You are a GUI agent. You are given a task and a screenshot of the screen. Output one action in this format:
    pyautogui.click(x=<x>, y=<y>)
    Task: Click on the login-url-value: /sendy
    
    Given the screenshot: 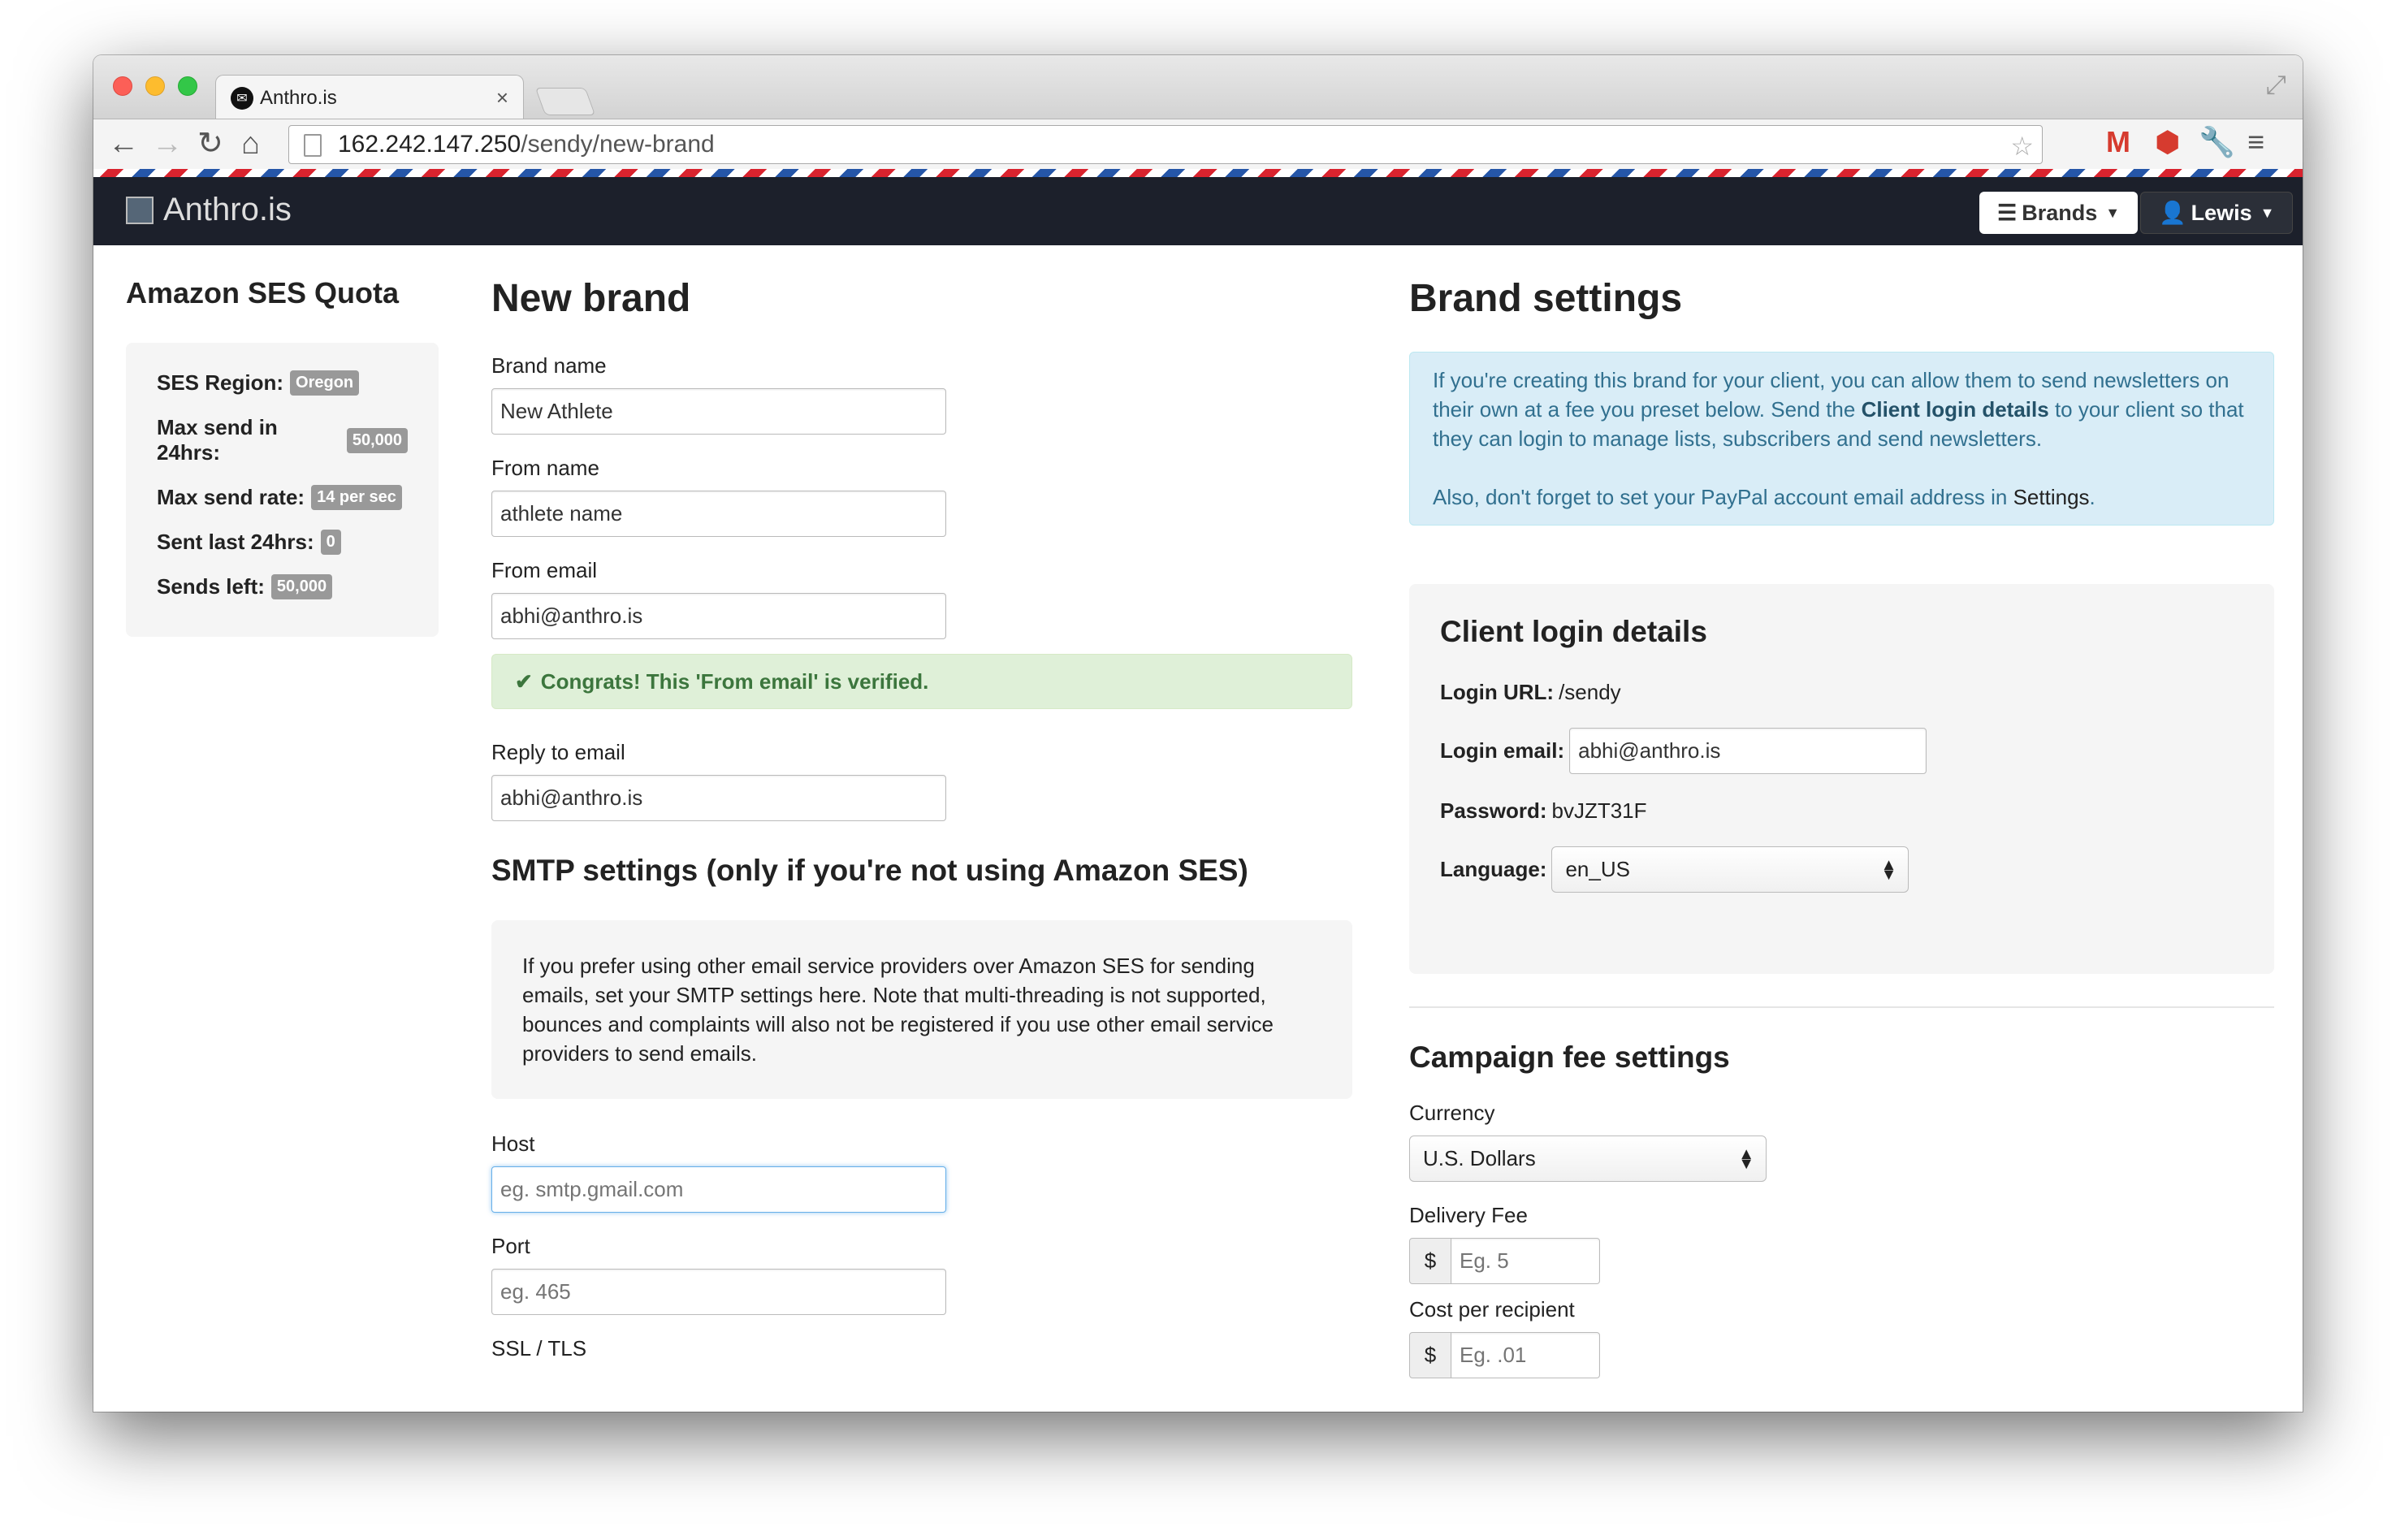 What is the action you would take?
    pyautogui.click(x=1590, y=692)
    